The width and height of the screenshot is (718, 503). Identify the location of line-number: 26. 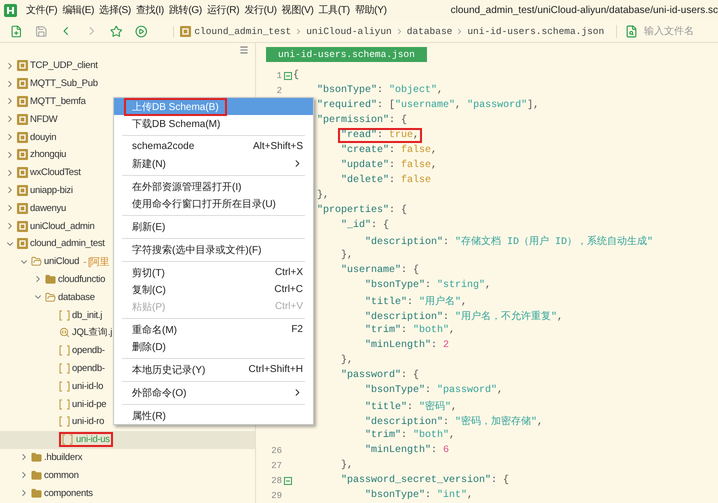
(276, 451).